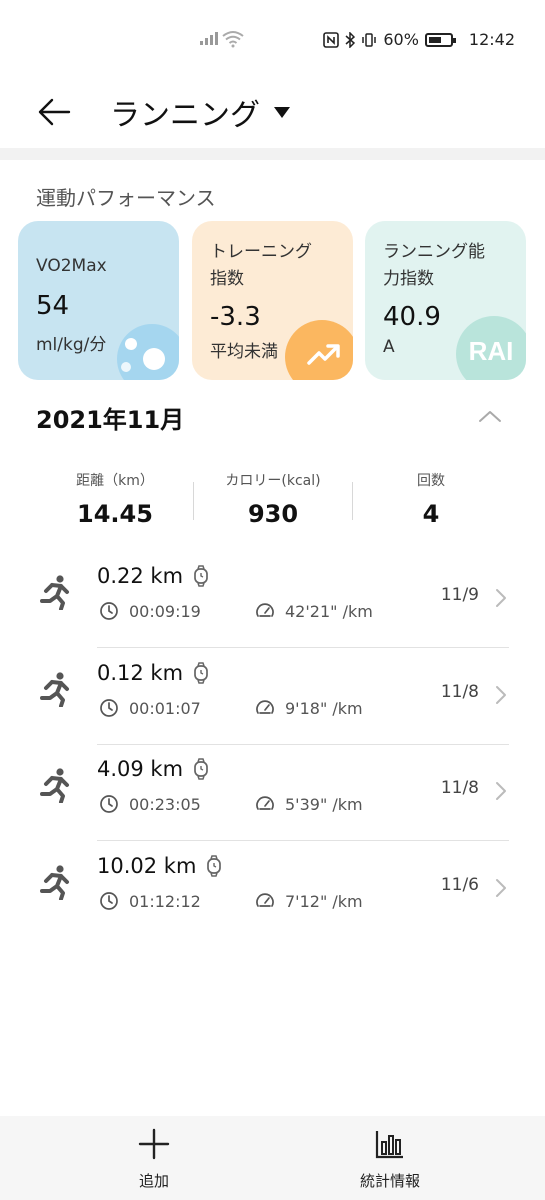 The width and height of the screenshot is (545, 1200). What do you see at coordinates (140, 769) in the screenshot?
I see `record-distance-text: 4.09 km` at bounding box center [140, 769].